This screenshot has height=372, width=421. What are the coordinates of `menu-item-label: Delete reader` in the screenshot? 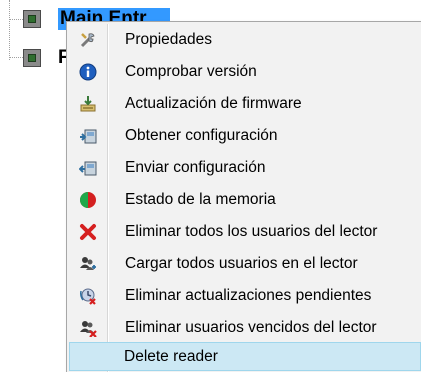 It's located at (171, 356).